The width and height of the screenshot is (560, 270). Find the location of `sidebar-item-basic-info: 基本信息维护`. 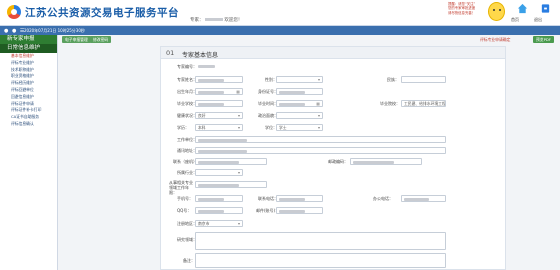

sidebar-item-basic-info: 基本信息维护 is located at coordinates (28, 56).